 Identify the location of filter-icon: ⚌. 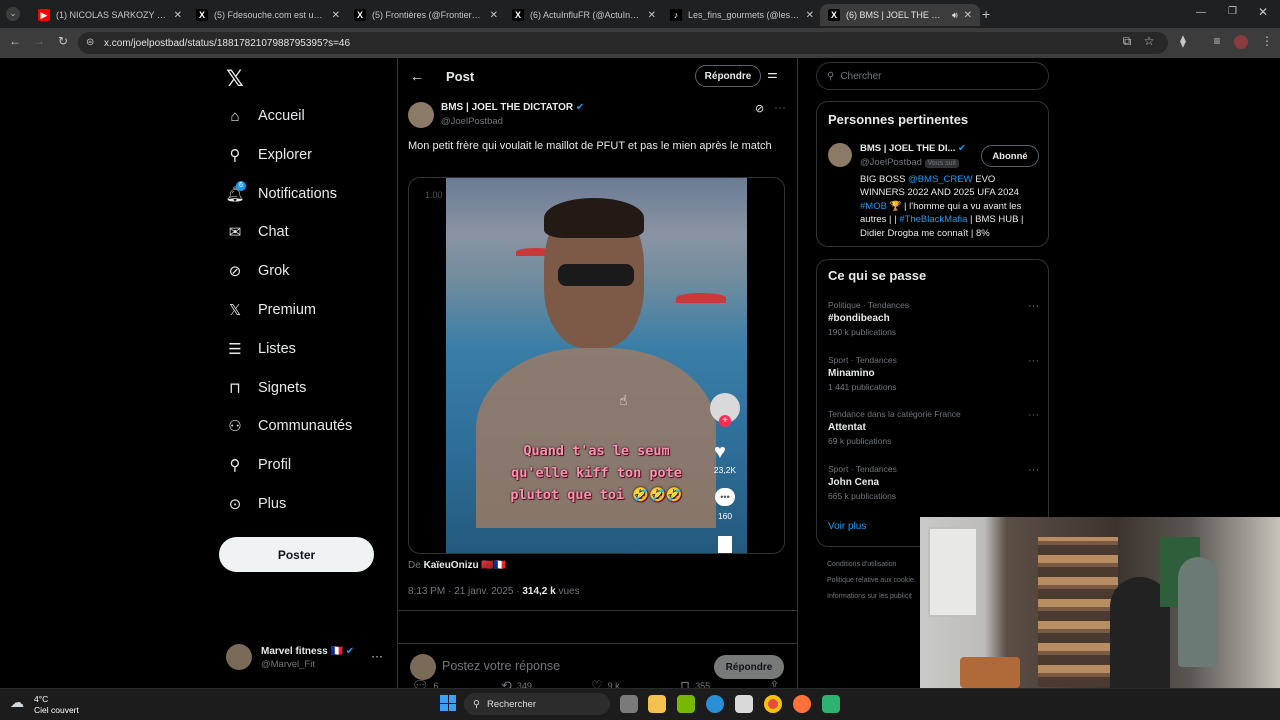
(772, 74).